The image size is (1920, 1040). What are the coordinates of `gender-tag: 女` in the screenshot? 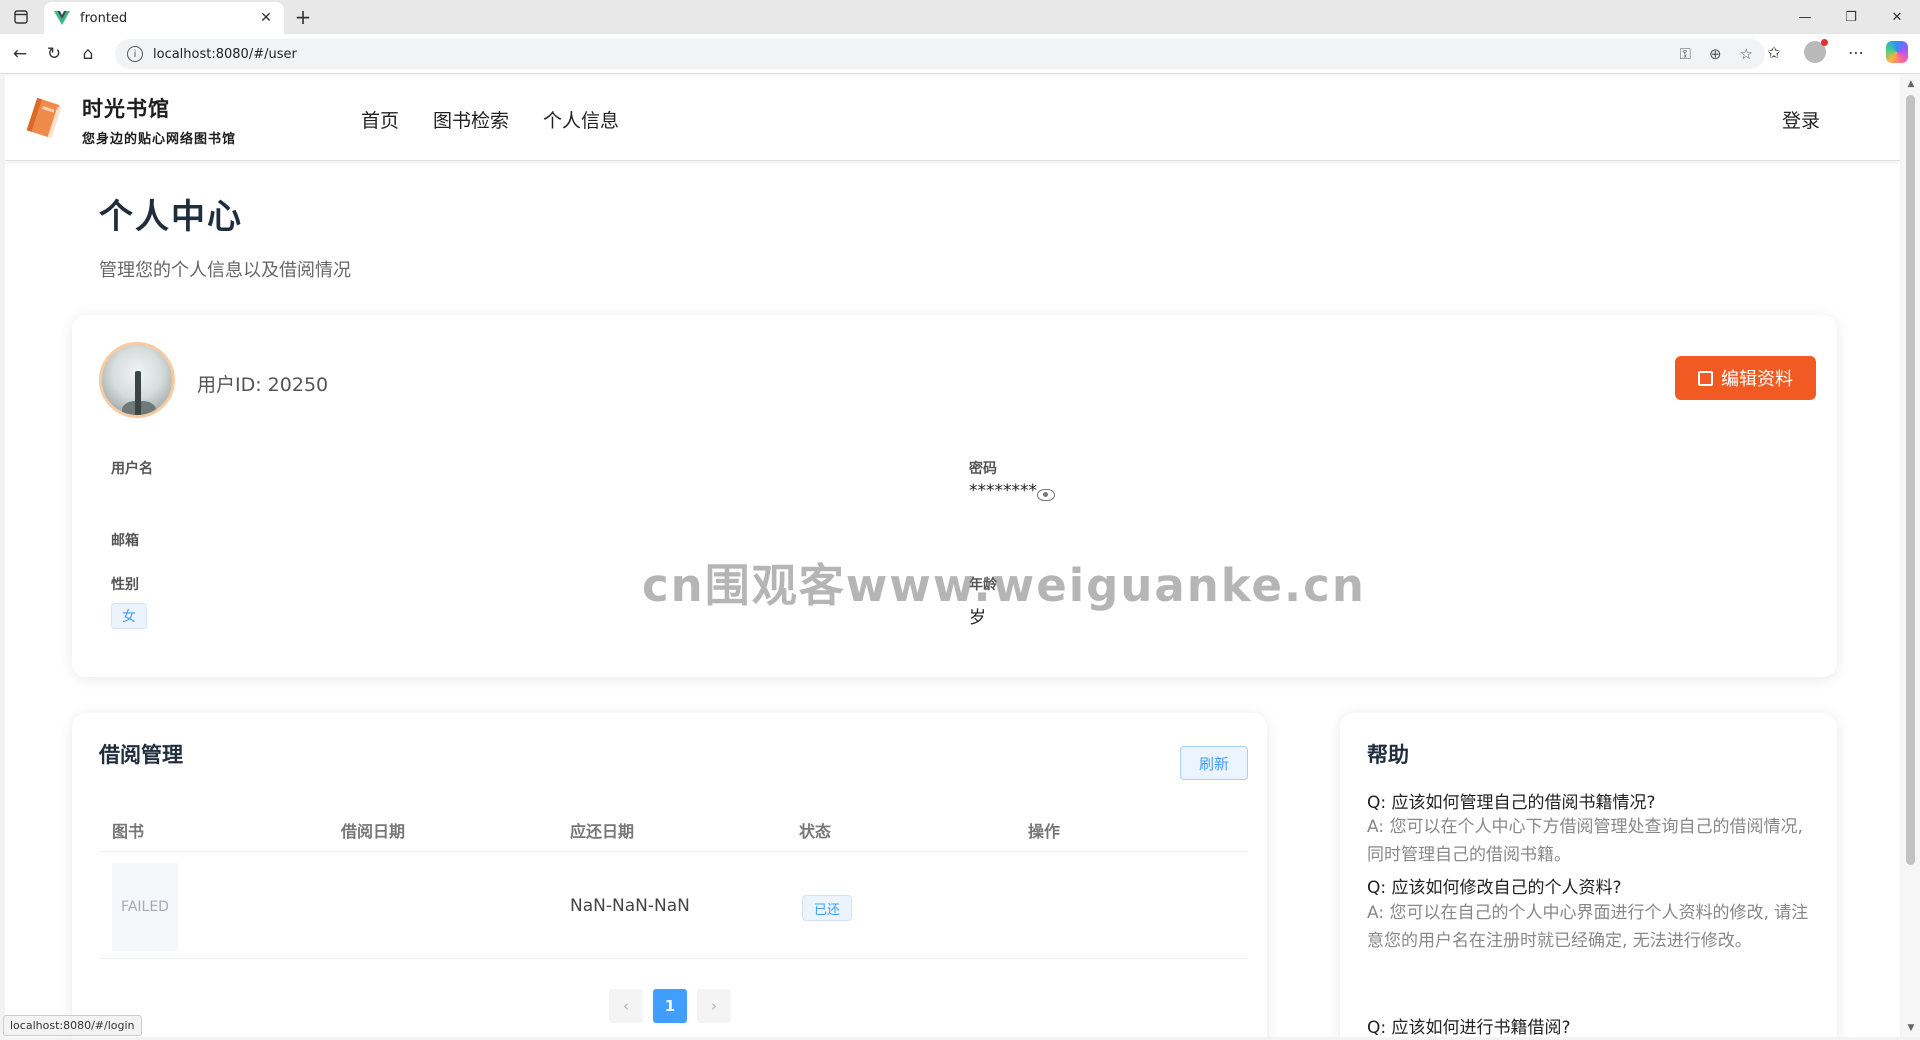 It's located at (129, 616).